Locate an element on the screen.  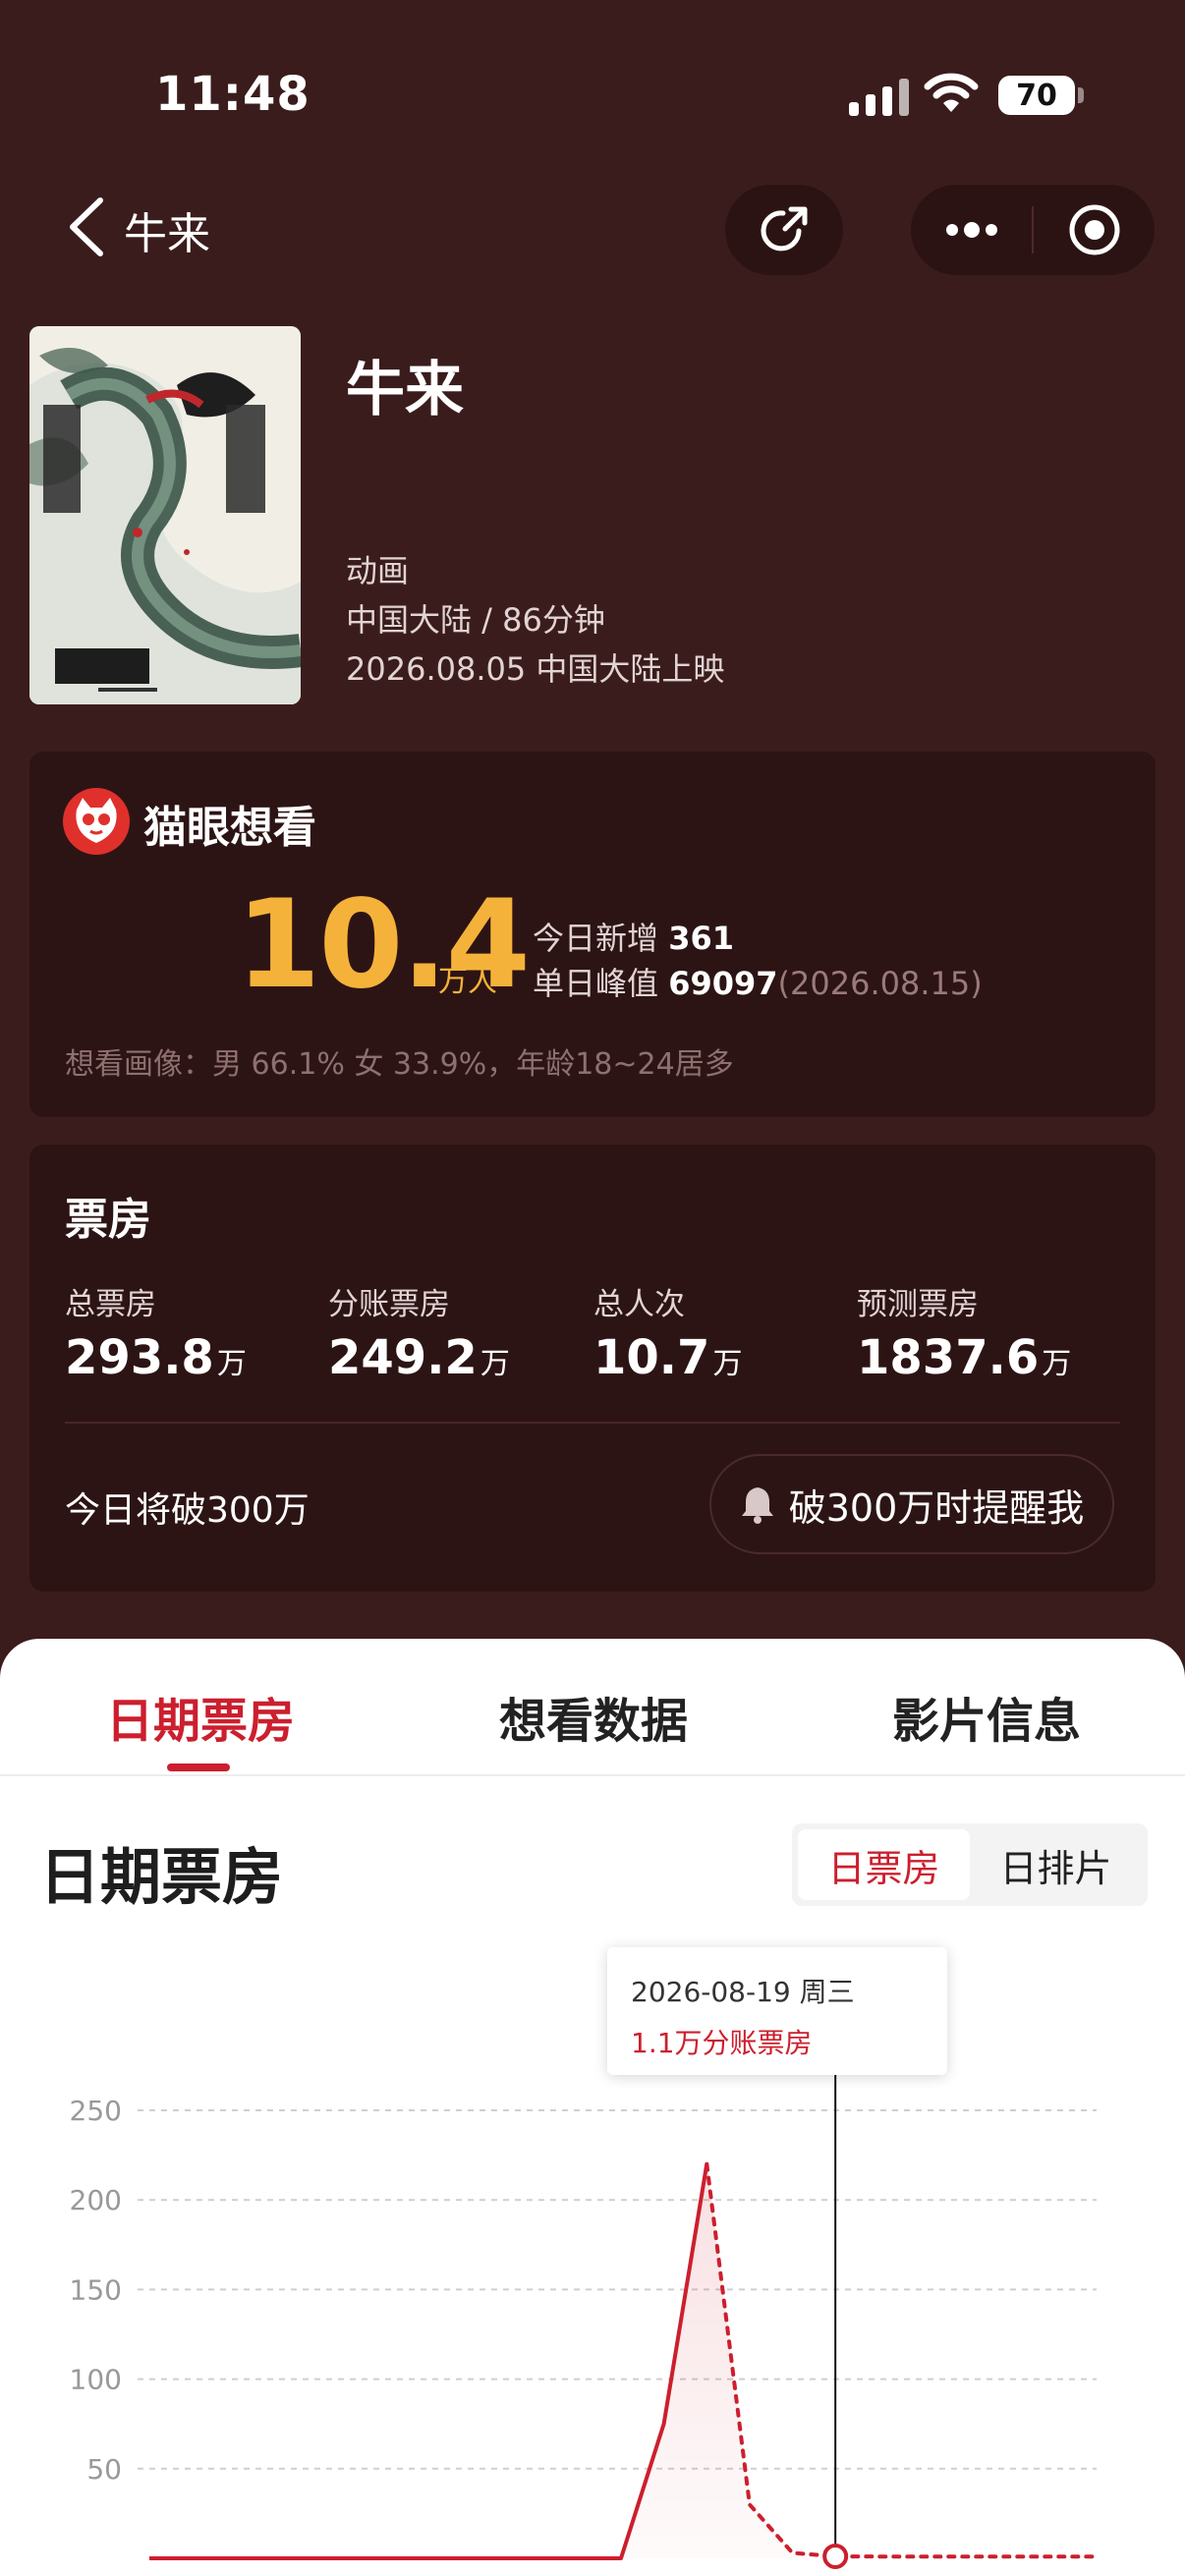
mini-program-capsule is located at coordinates (1033, 230).